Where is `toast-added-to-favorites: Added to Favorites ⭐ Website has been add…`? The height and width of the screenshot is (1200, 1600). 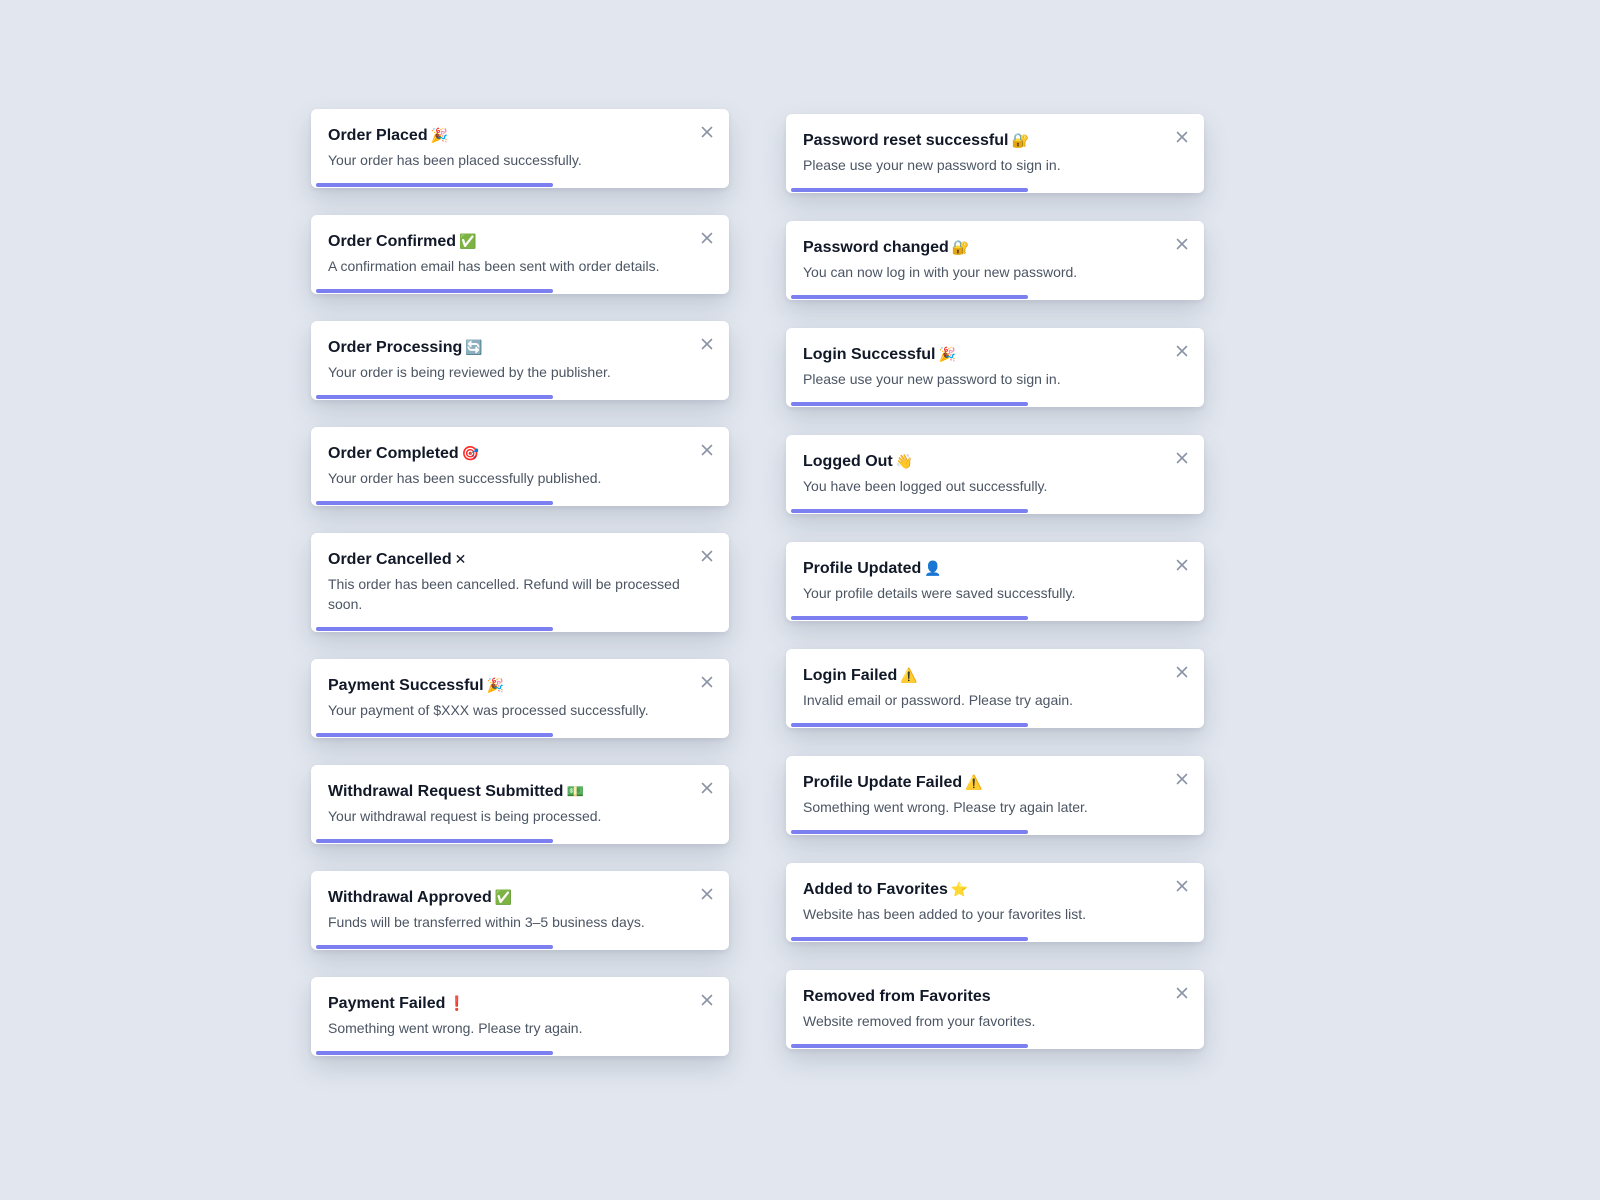
toast-added-to-favorites: Added to Favorites ⭐ Website has been add… is located at coordinates (995, 902).